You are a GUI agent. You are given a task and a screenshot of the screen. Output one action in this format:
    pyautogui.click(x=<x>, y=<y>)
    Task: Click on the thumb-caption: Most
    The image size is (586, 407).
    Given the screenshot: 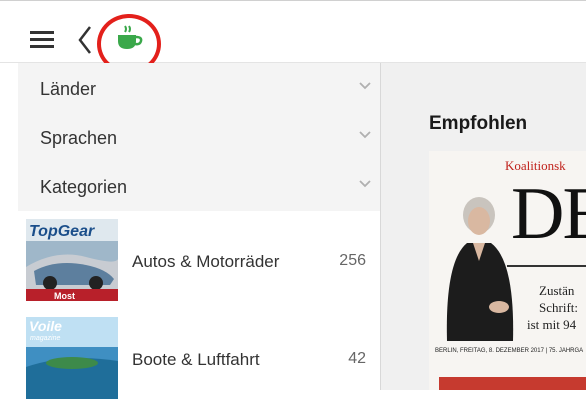 What is the action you would take?
    pyautogui.click(x=64, y=296)
    